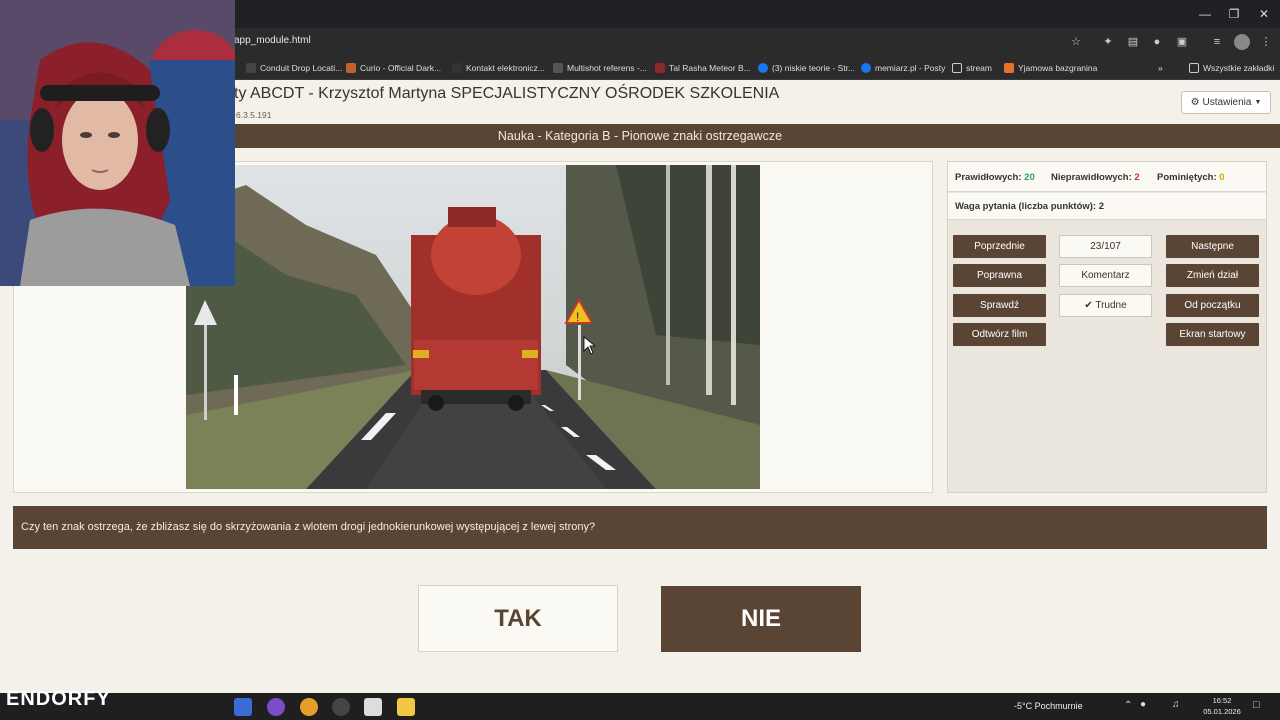  I want to click on bookmark-item: Yjamowa bazgranina, so click(1050, 68).